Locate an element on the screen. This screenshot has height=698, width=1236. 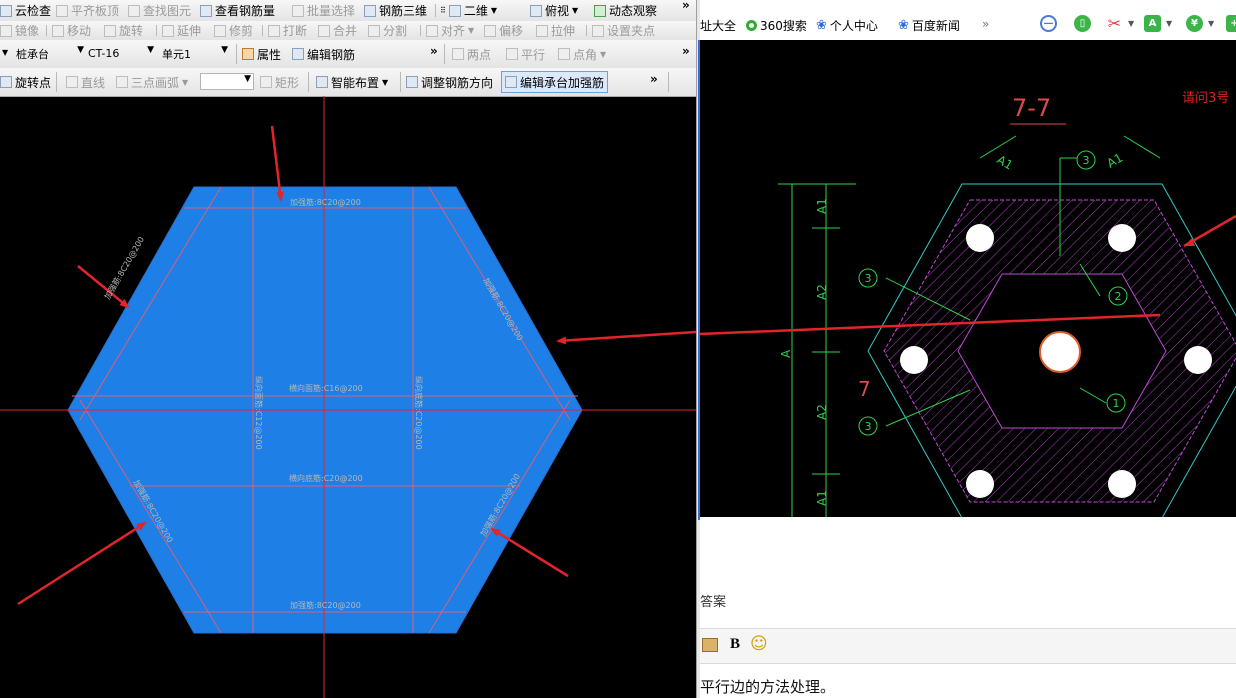
svg-text: 2 is located at coordinates (1118, 296).